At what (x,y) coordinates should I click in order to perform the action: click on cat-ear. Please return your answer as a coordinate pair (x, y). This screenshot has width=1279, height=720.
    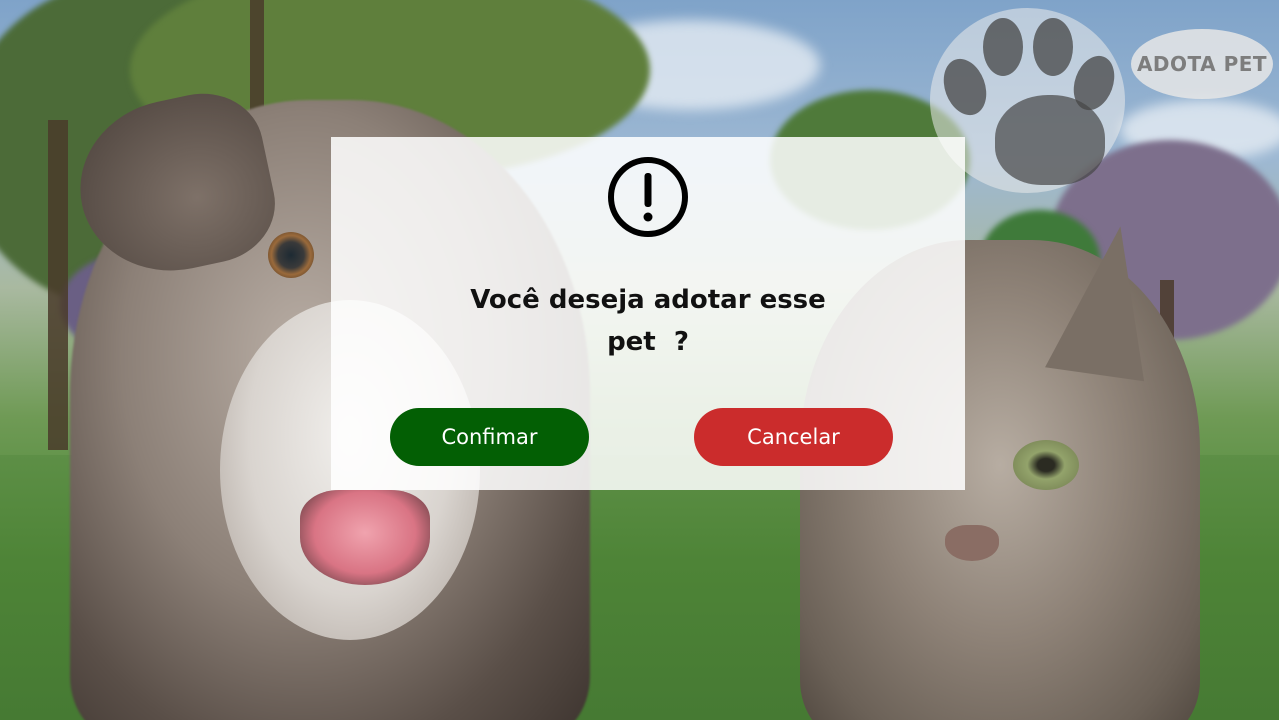
    Looking at the image, I should click on (1105, 300).